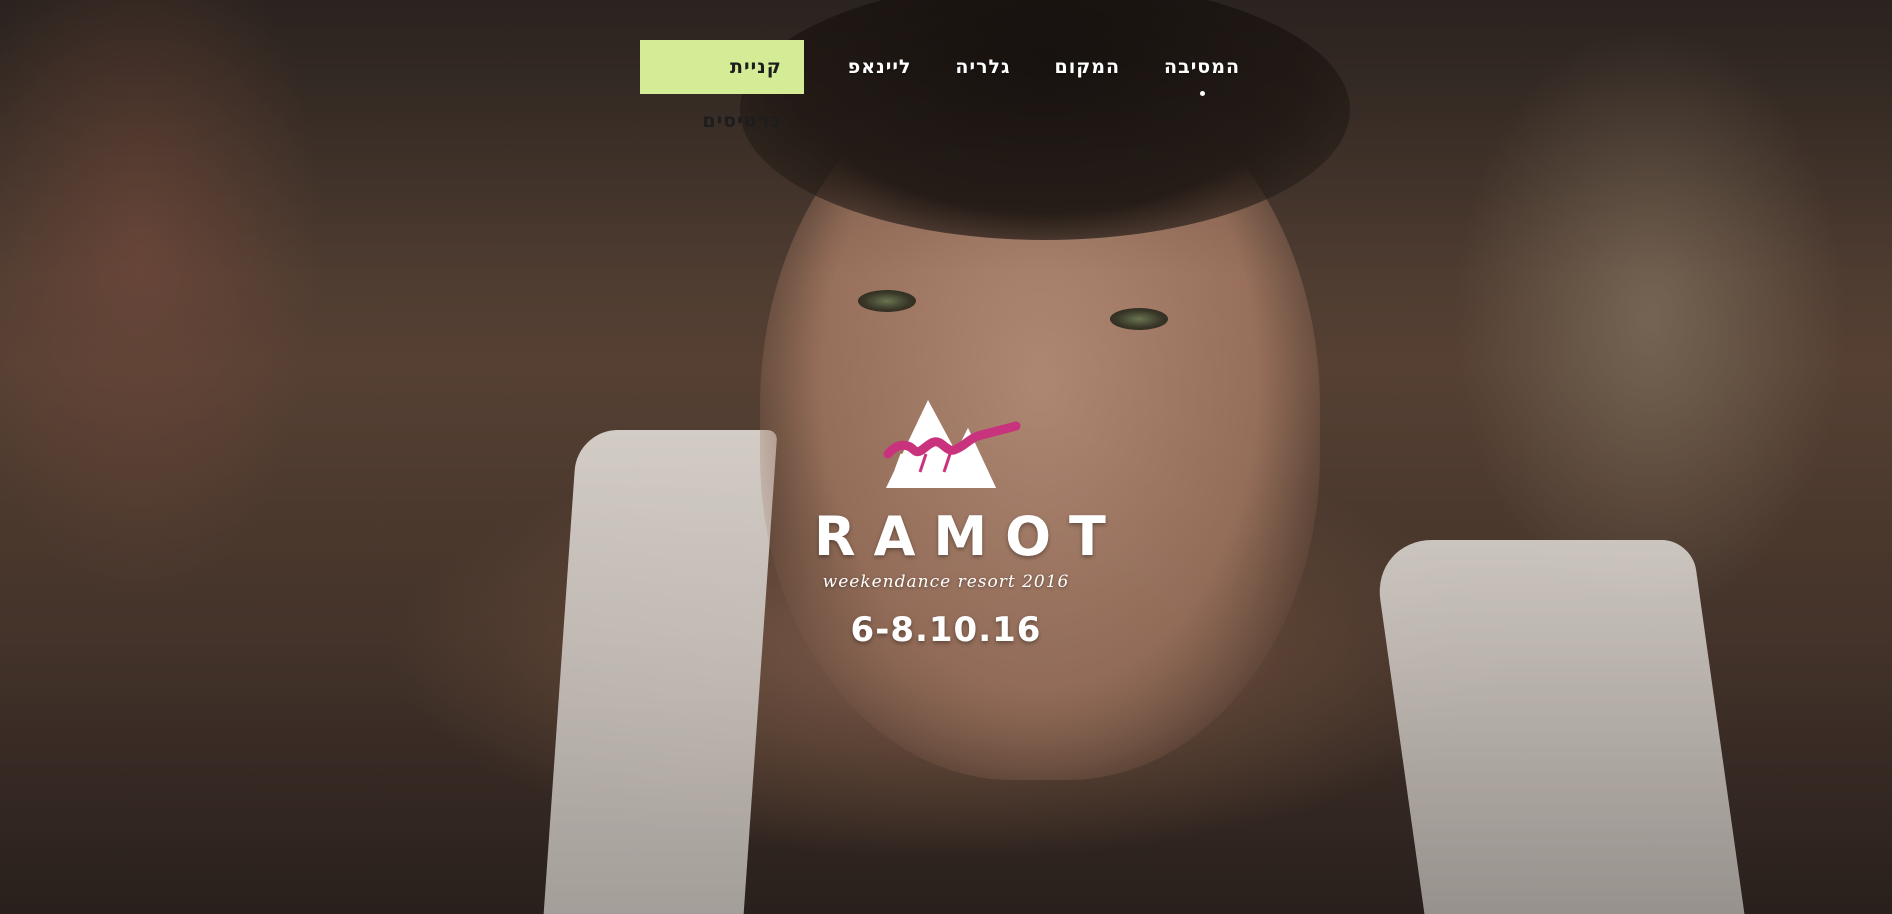 The height and width of the screenshot is (914, 1892). I want to click on main-nav: המסיבה המקום גלריה ליינאפ קניית כרטיסים, so click(940, 86).